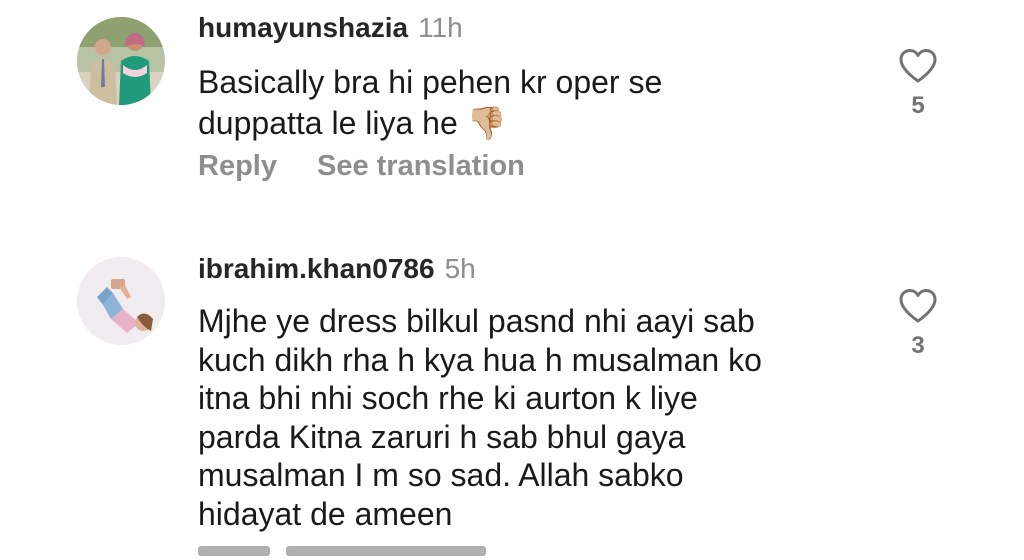  Describe the element at coordinates (316, 268) in the screenshot. I see `comment-username: ibrahim.khan0786` at that location.